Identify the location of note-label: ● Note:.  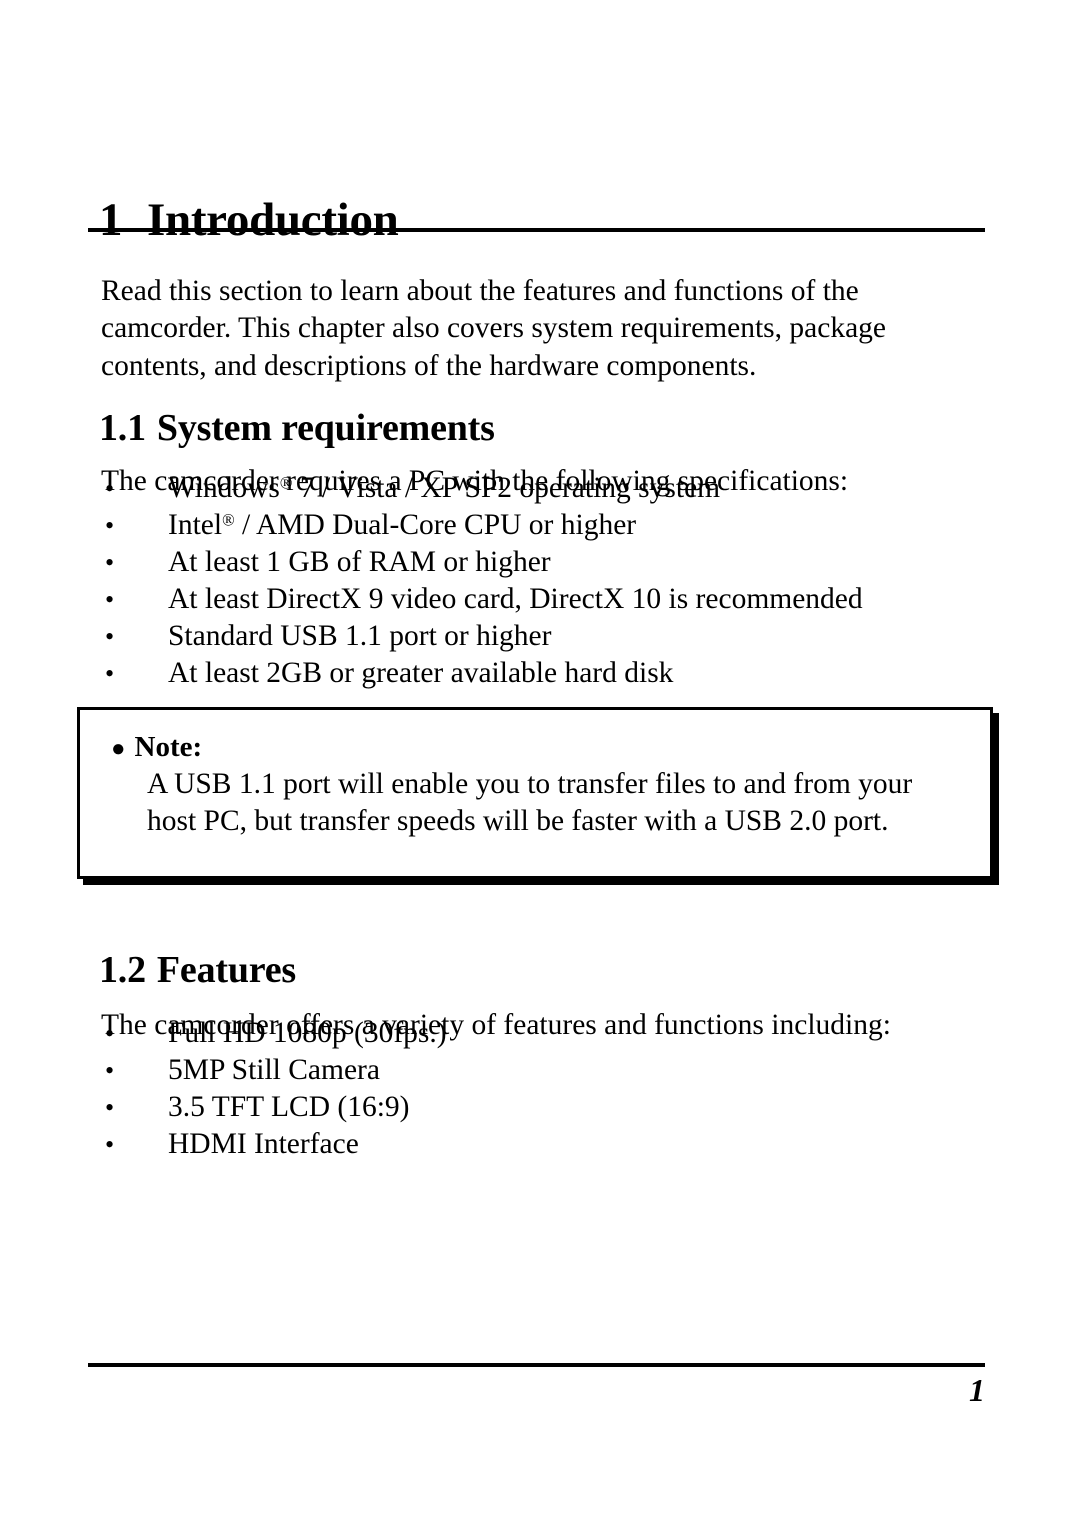
(156, 748).